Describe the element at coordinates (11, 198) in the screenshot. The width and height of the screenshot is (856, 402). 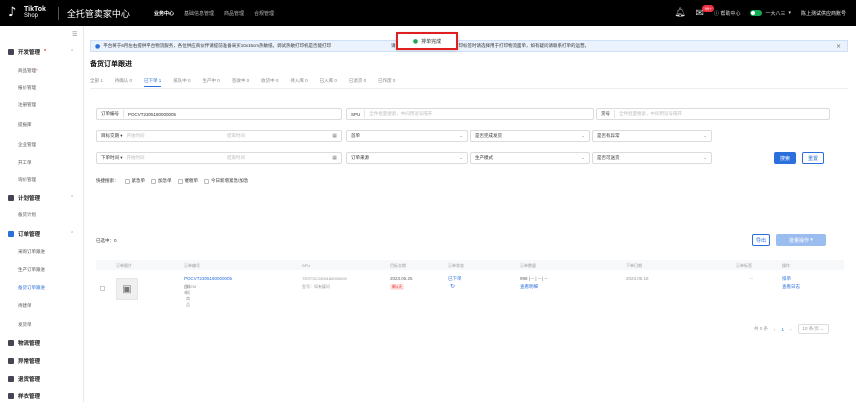
I see `planning-icon` at that location.